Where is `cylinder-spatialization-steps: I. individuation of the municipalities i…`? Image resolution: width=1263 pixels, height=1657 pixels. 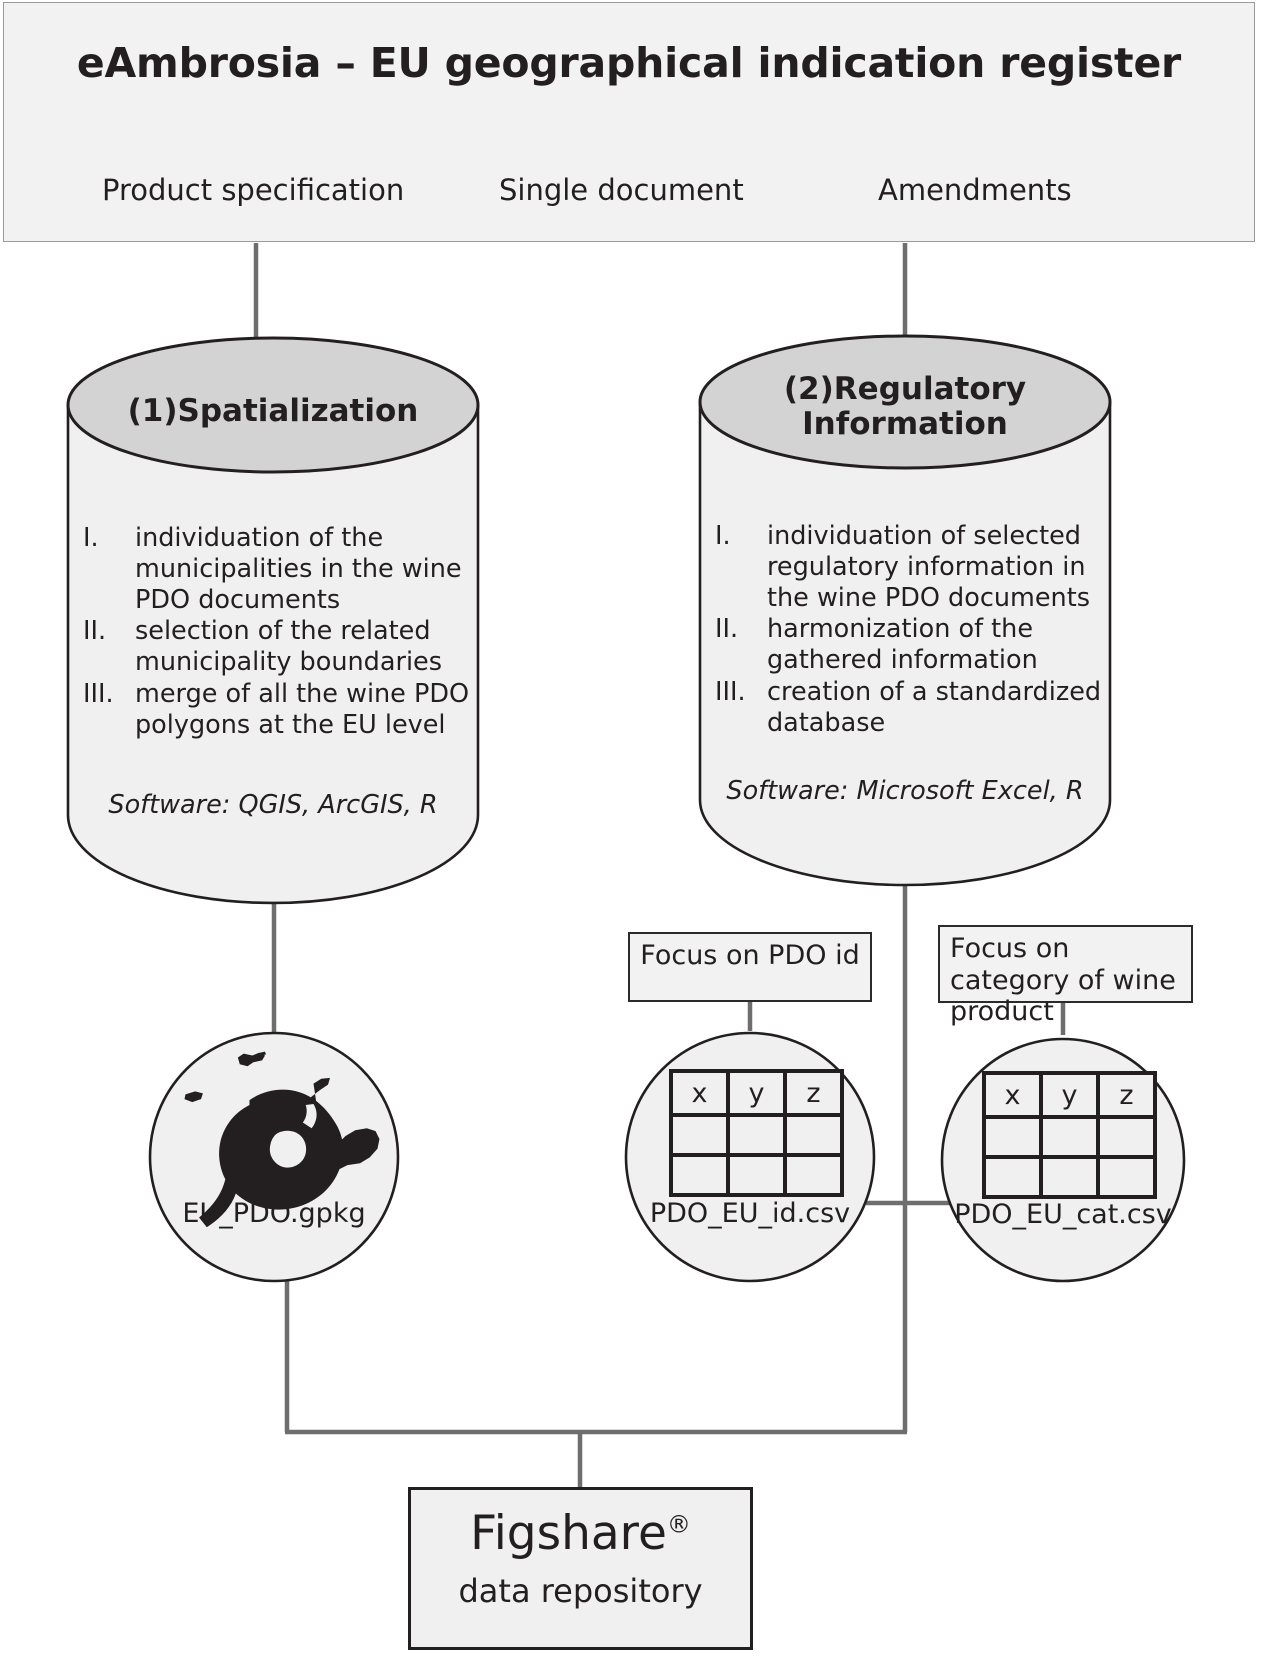
cylinder-spatialization-steps: I. individuation of the municipalities i… is located at coordinates (278, 632).